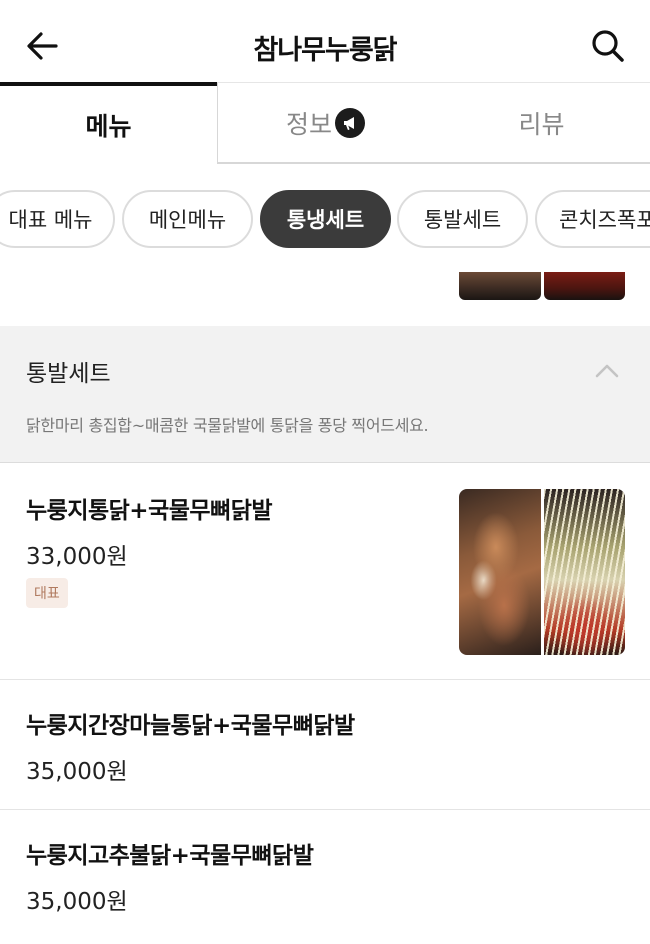 This screenshot has height=944, width=650. I want to click on representative-badge: 대표, so click(47, 593).